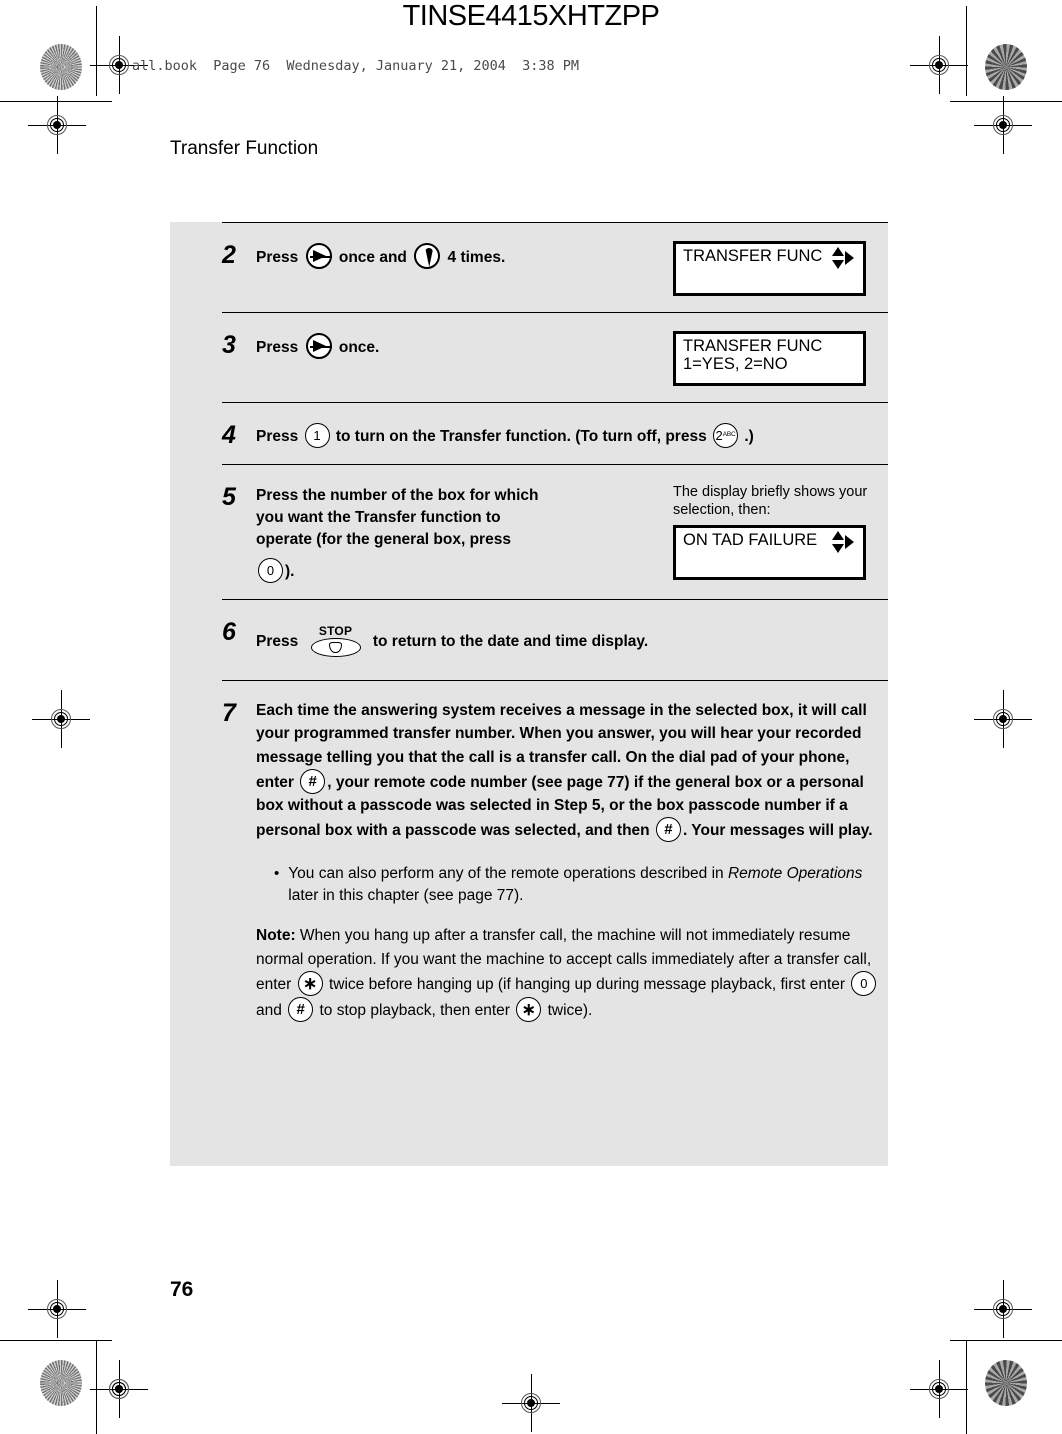 Image resolution: width=1062 pixels, height=1434 pixels. Describe the element at coordinates (277, 257) in the screenshot. I see `step-2-text-before: Press` at that location.